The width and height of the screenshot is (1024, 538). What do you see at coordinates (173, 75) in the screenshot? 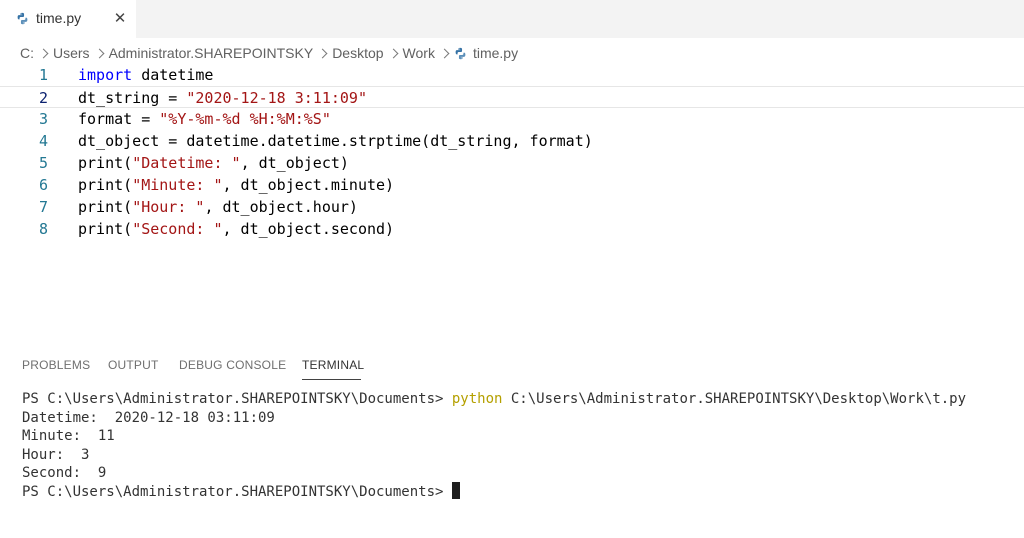
I see `code-token: datetime` at bounding box center [173, 75].